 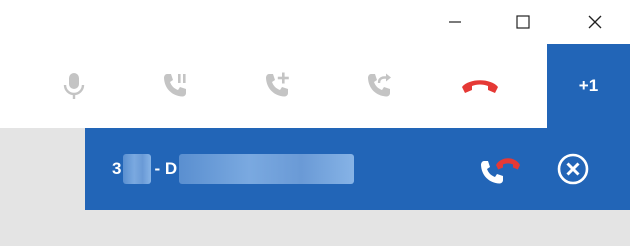 I want to click on phone-hold-icon, so click(x=175, y=85).